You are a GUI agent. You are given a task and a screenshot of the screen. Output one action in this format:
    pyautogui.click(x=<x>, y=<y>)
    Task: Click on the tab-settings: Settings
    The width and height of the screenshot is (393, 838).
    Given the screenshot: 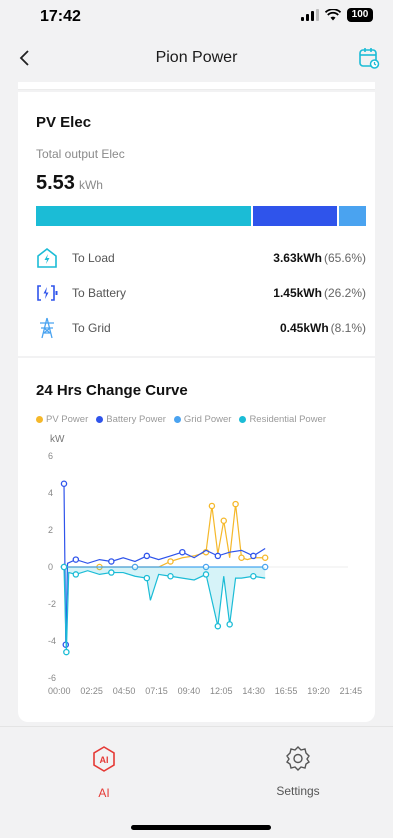 What is the action you would take?
    pyautogui.click(x=298, y=771)
    